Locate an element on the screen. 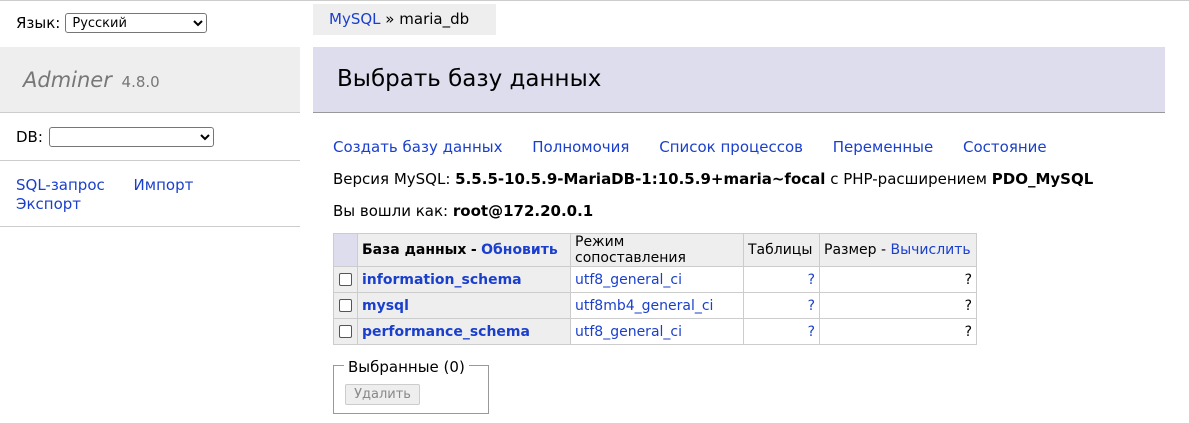 This screenshot has width=1189, height=423. column-header-collation: Режим сопоставления is located at coordinates (657, 250).